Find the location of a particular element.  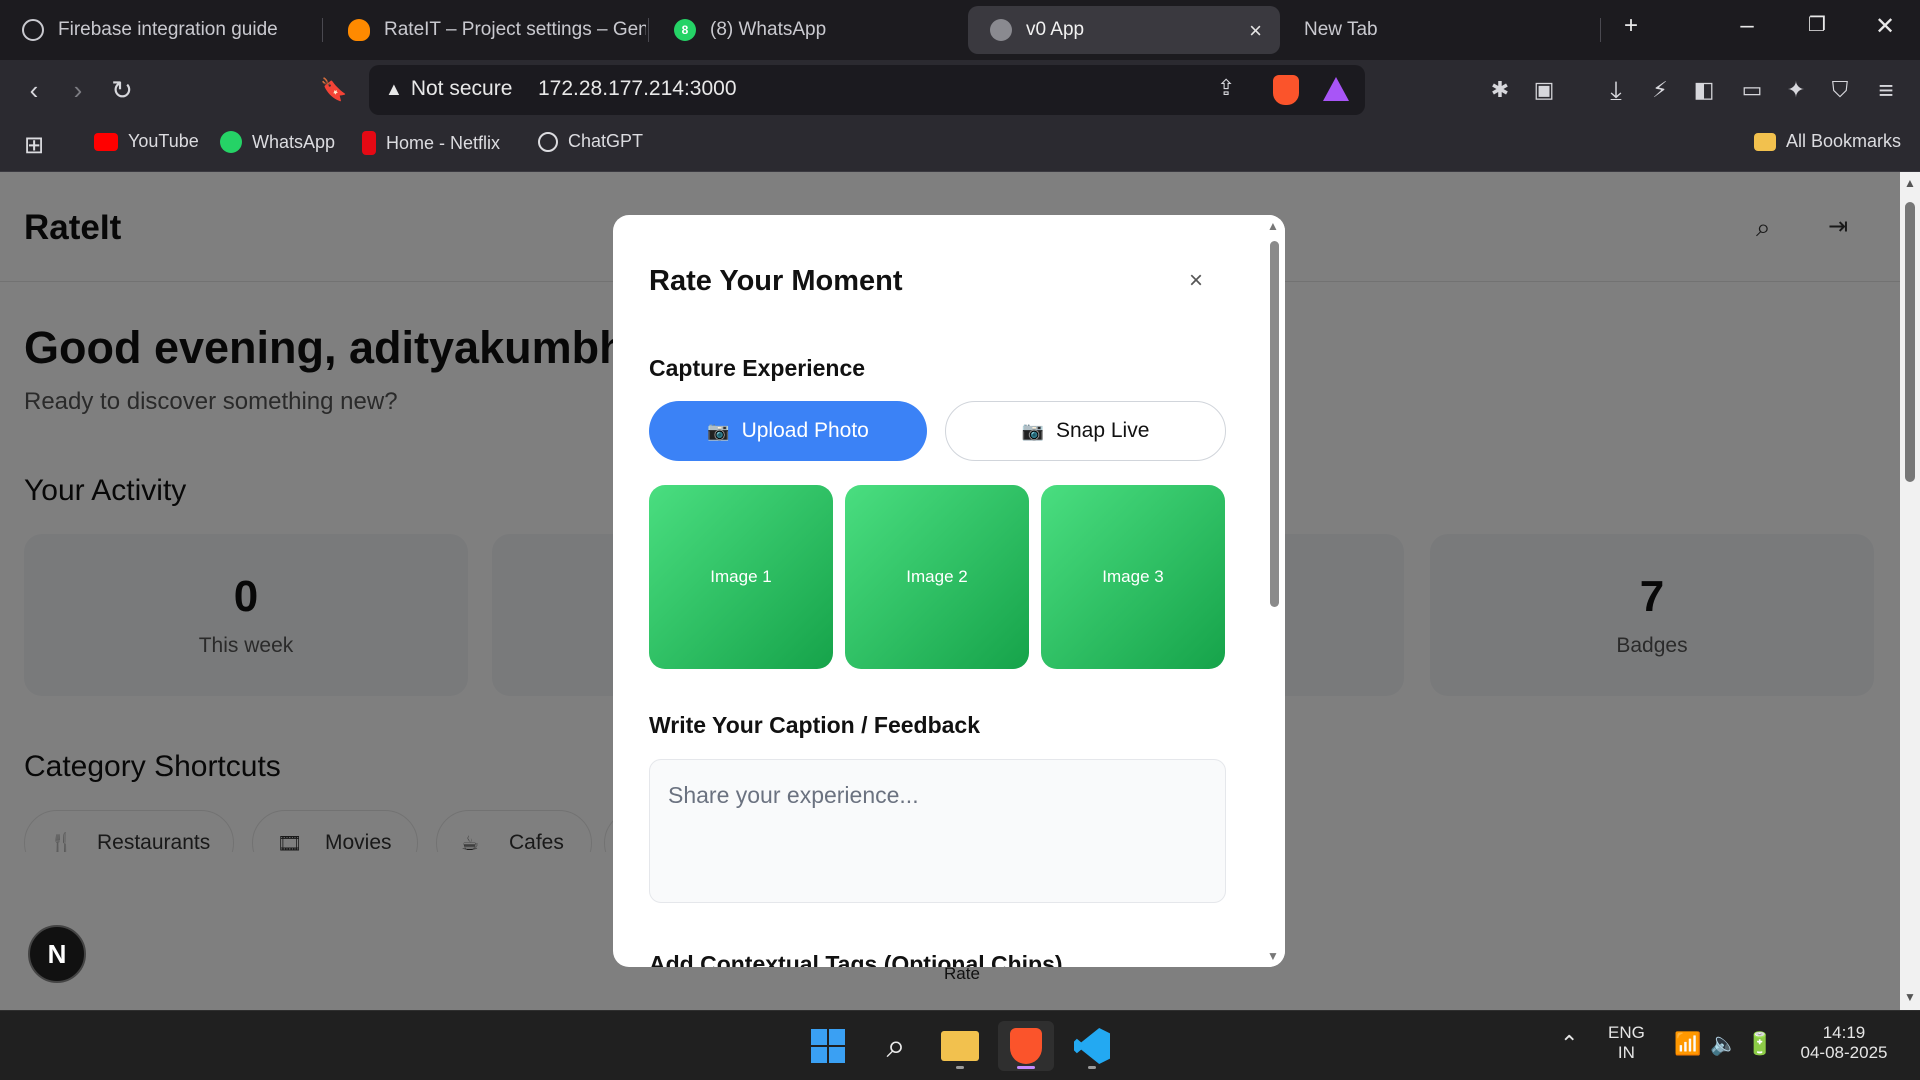

tab-title: New Tab is located at coordinates (1341, 29).